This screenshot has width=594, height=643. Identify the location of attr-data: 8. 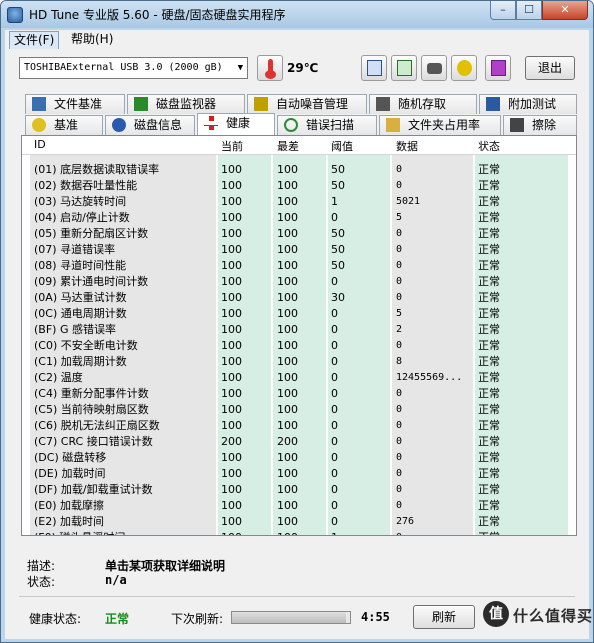
(399, 361).